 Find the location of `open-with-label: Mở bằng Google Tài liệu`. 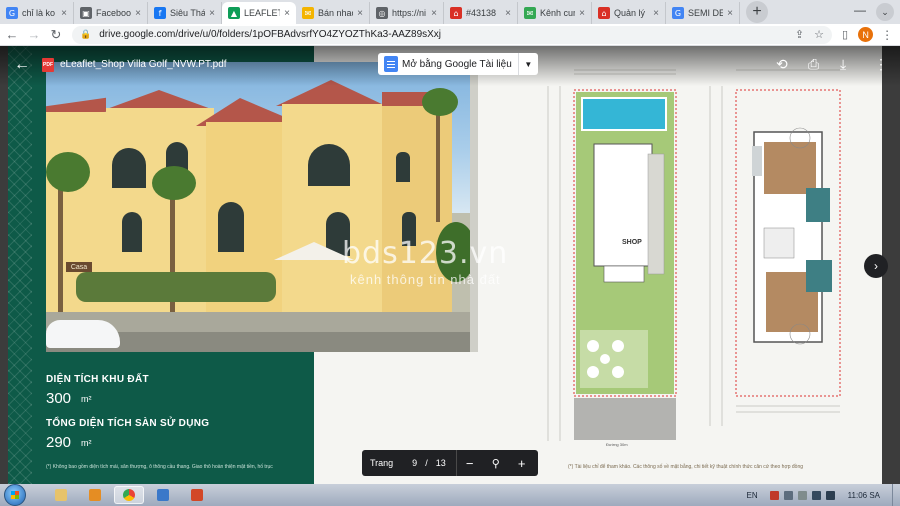

open-with-label: Mở bằng Google Tài liệu is located at coordinates (457, 64).